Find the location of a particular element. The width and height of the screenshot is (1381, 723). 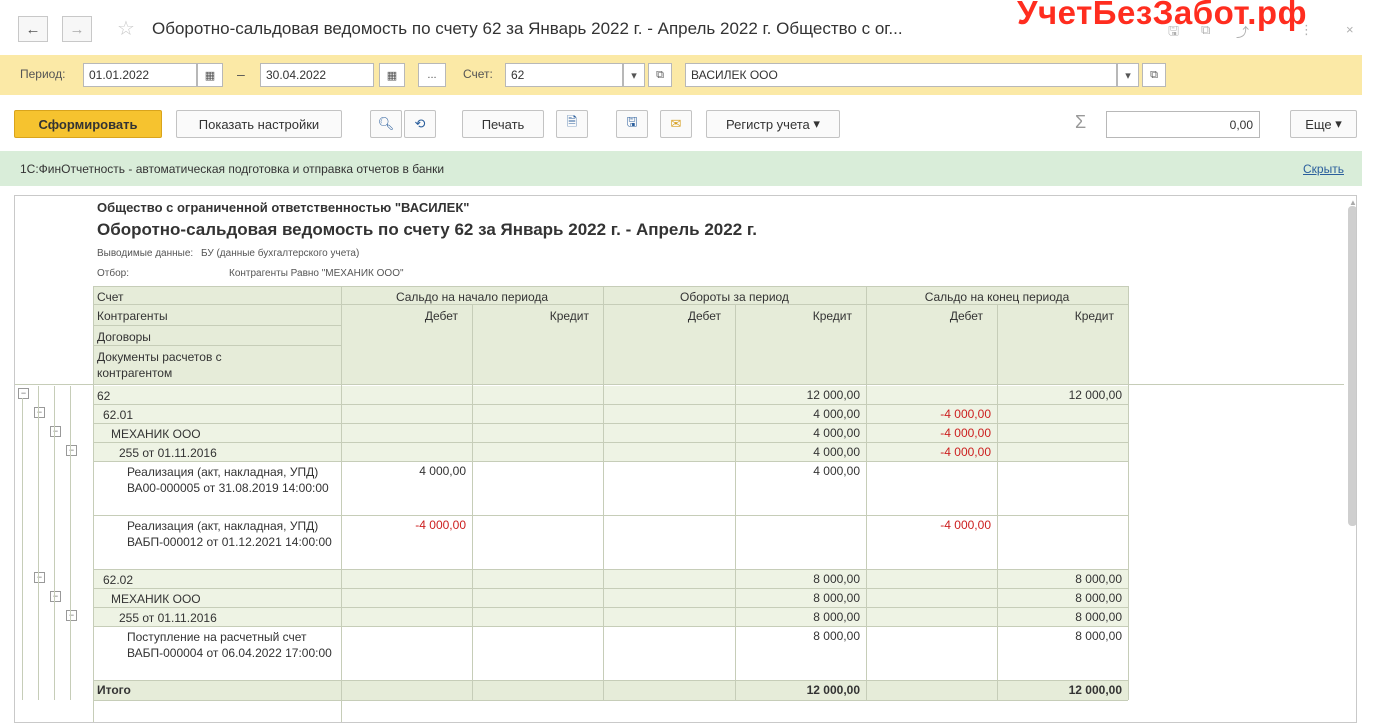

email-button: ✉ is located at coordinates (676, 124).